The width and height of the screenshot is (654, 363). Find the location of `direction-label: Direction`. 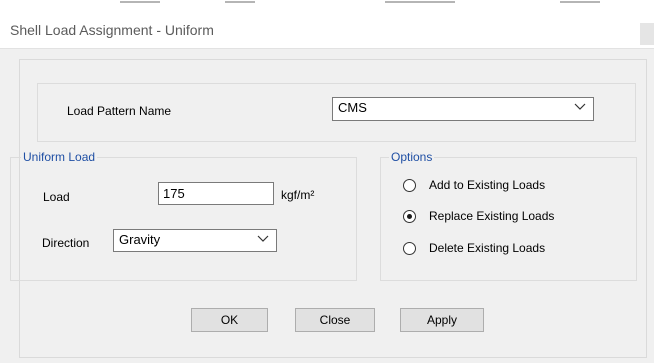

direction-label: Direction is located at coordinates (66, 243).